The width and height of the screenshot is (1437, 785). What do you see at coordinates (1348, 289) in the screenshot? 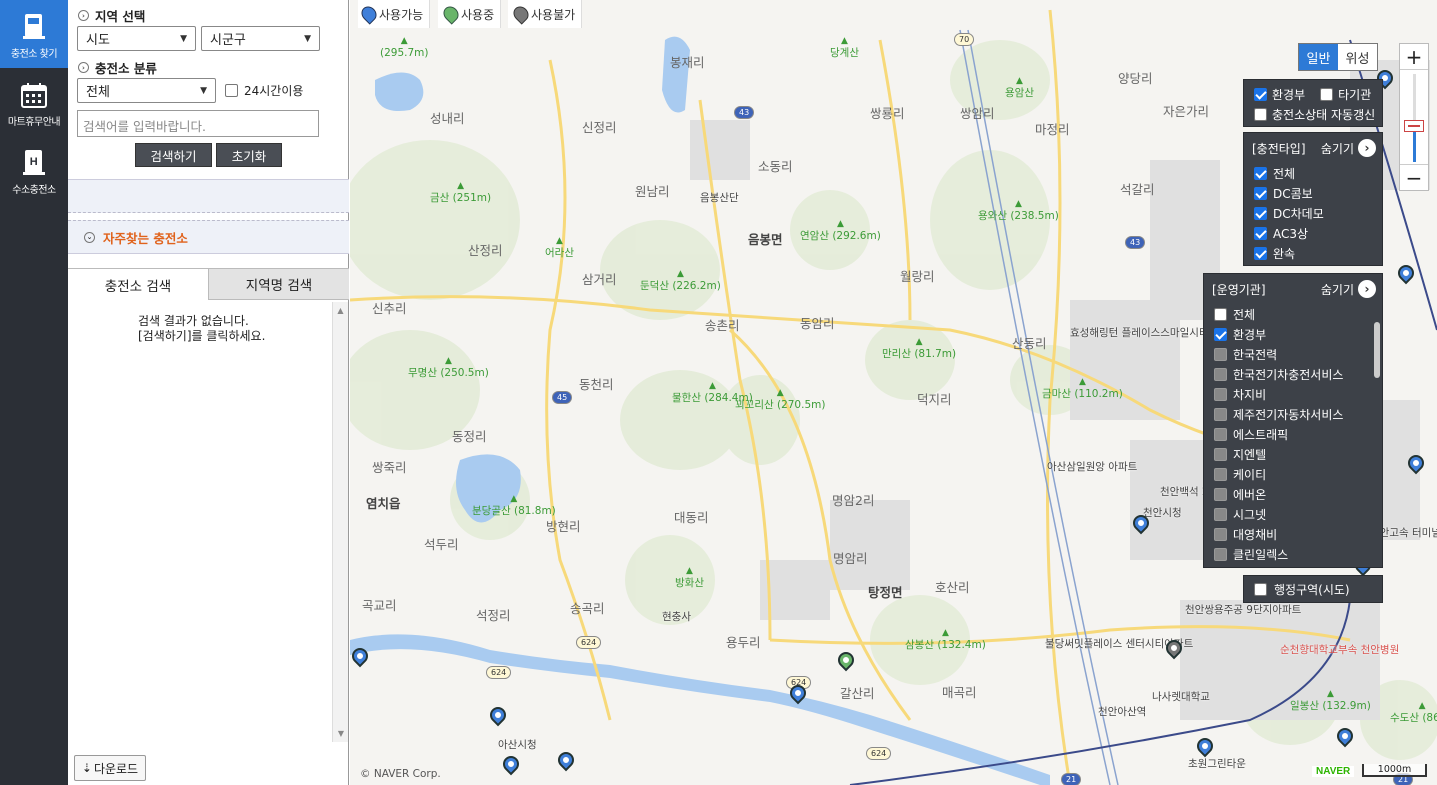
I see `operator-hide: 숨기기 ›` at bounding box center [1348, 289].